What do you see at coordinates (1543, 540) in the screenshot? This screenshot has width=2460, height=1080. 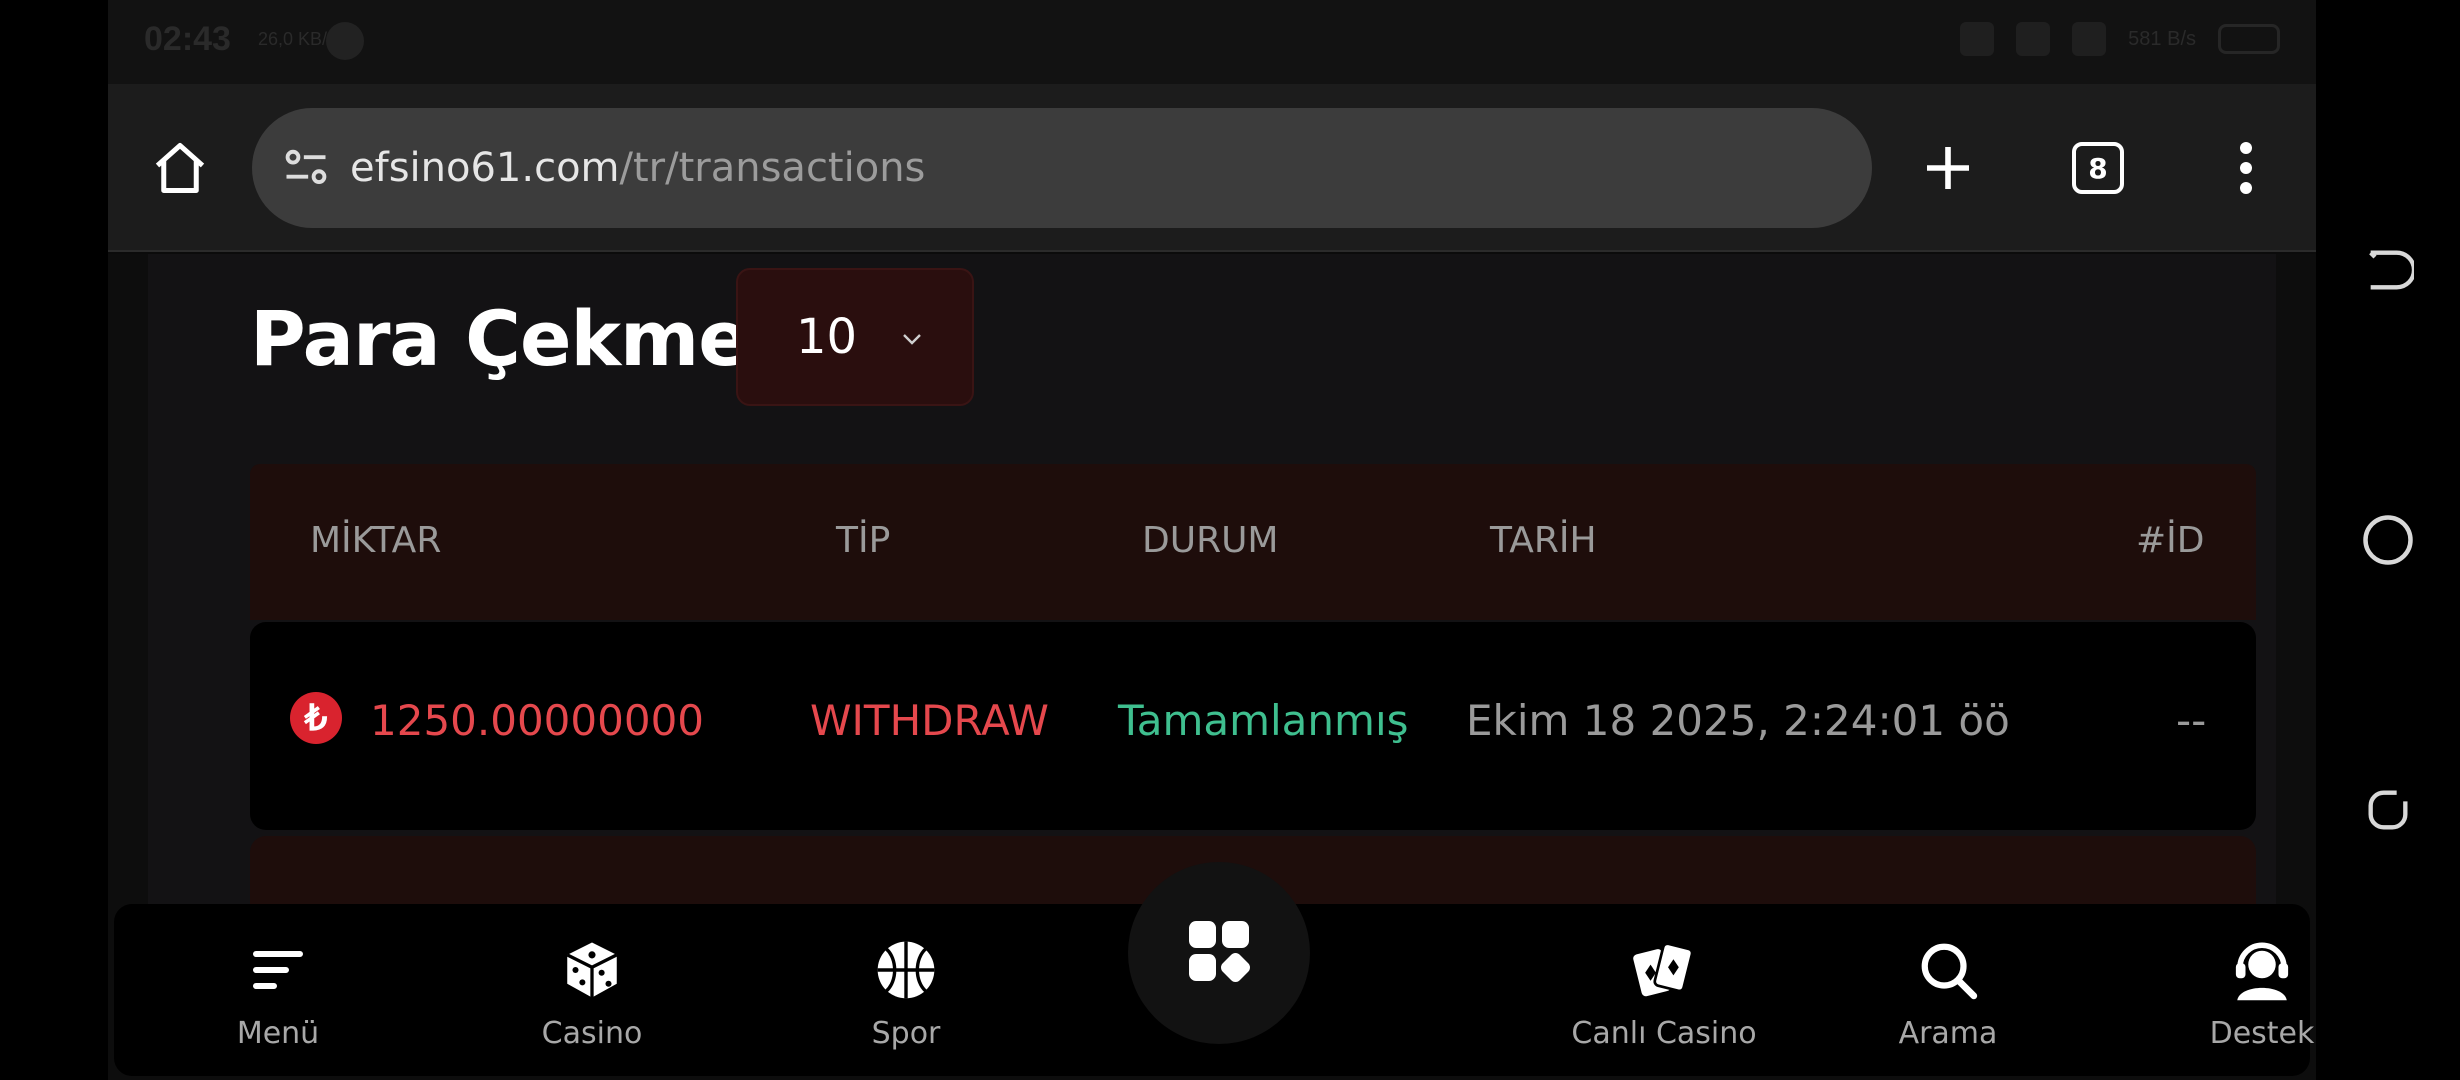 I see `column-header-date: TARİH` at bounding box center [1543, 540].